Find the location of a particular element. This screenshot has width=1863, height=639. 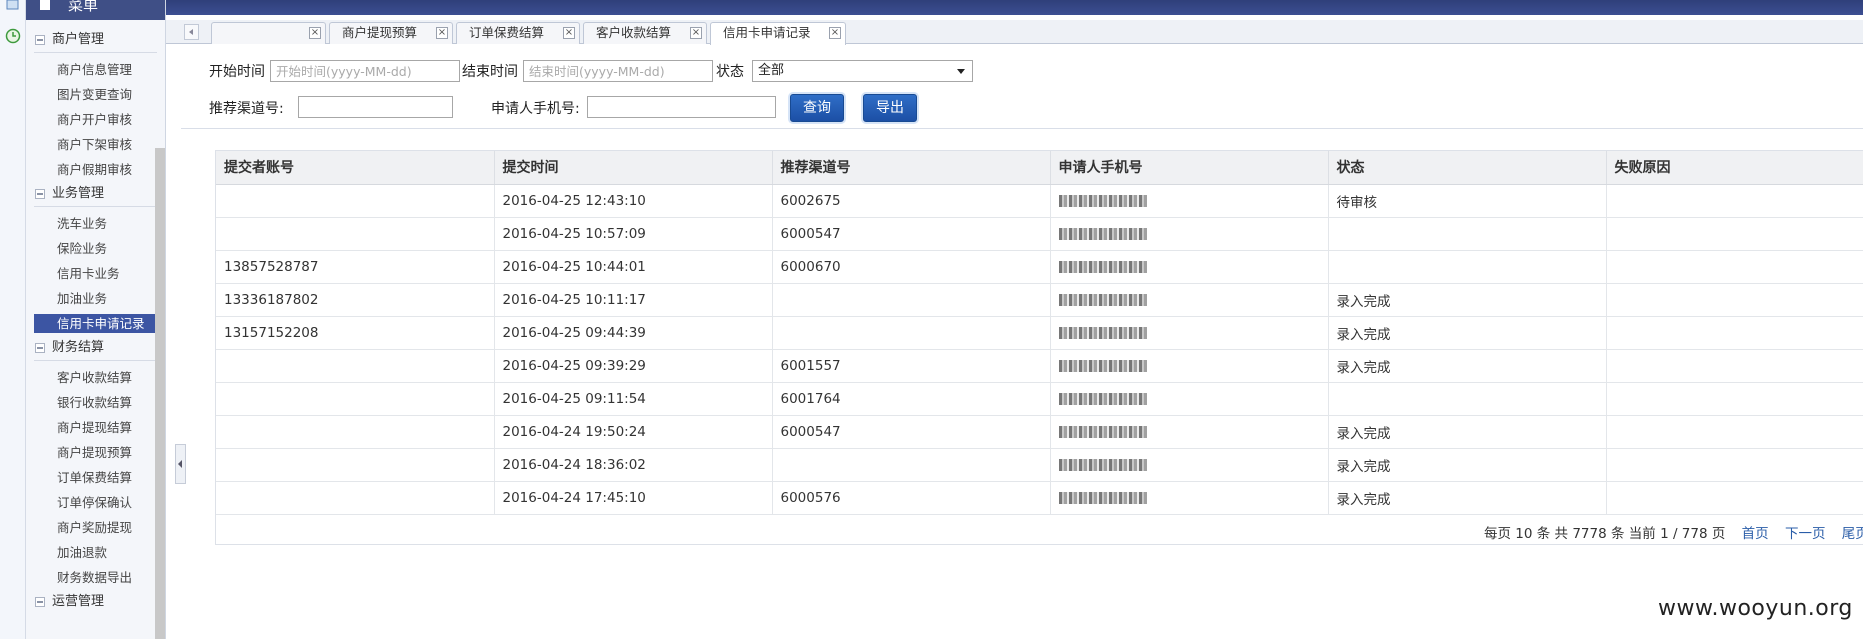

cell-text: 6001764 is located at coordinates (810, 398).